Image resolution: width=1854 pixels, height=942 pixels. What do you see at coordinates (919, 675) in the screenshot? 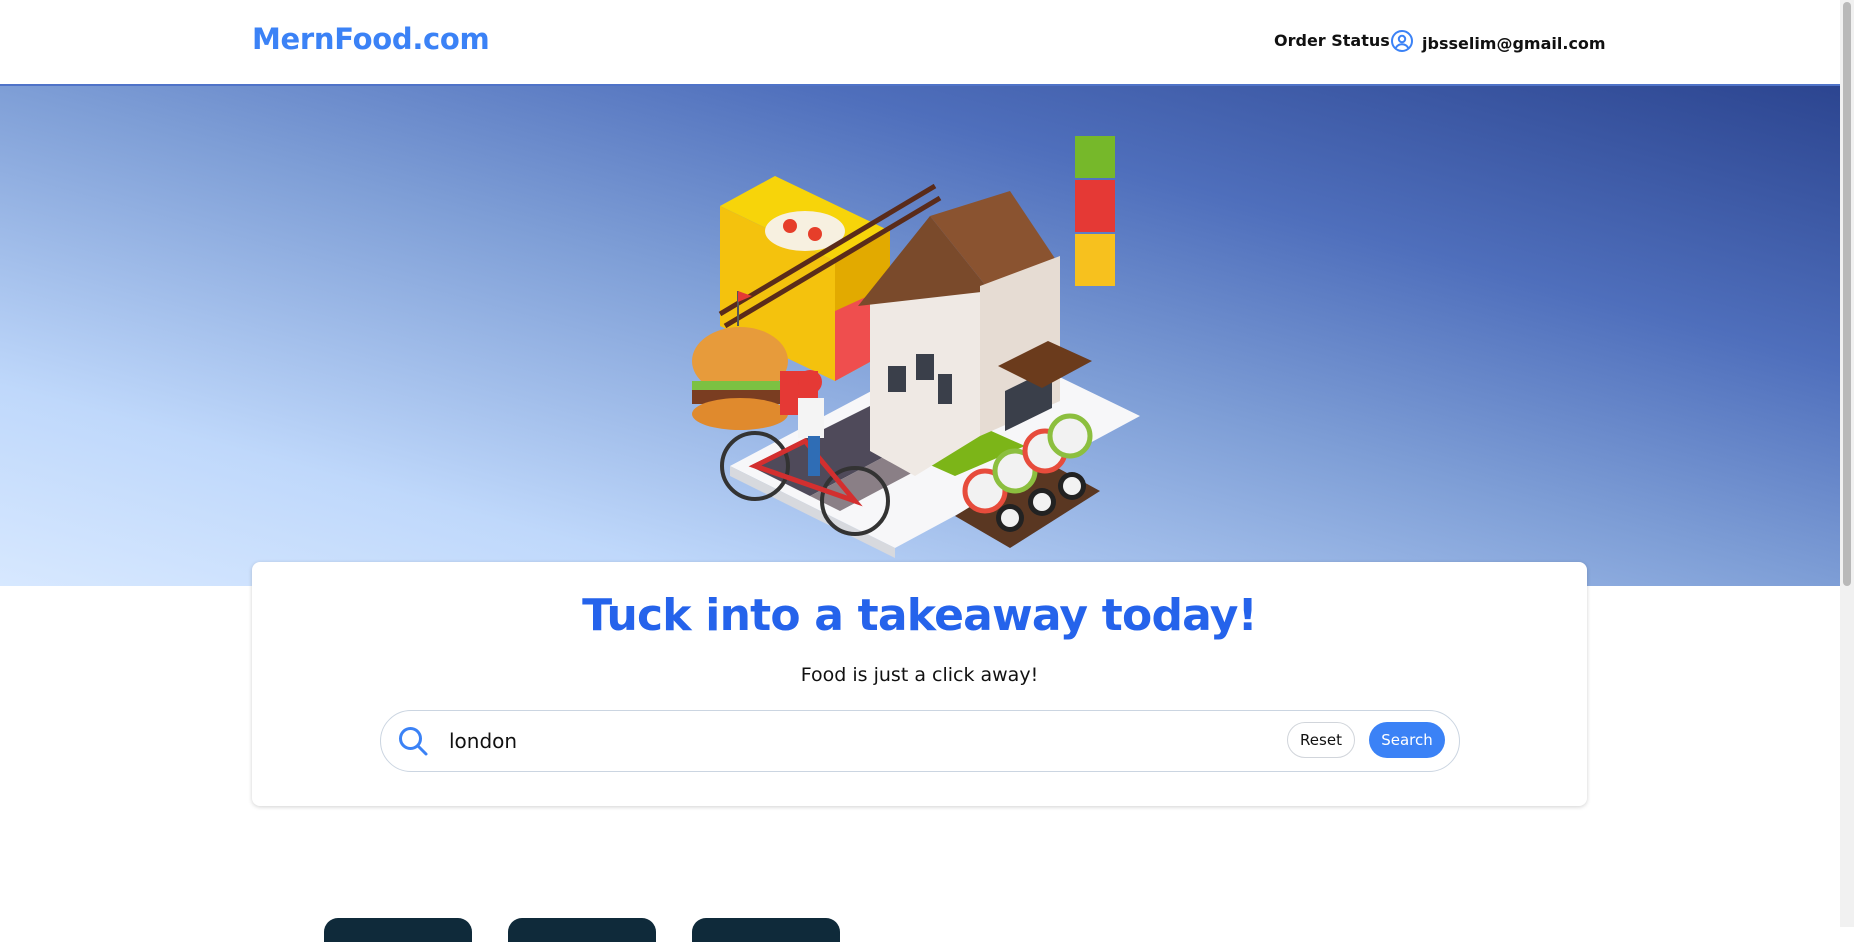
I see `page-subtitle: Food is just a click away!` at bounding box center [919, 675].